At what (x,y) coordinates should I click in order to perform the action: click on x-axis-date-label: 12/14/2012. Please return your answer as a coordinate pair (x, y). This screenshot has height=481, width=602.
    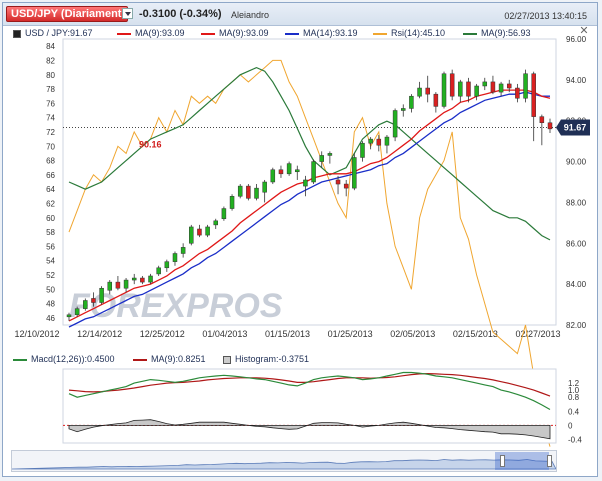
    Looking at the image, I should click on (99, 334).